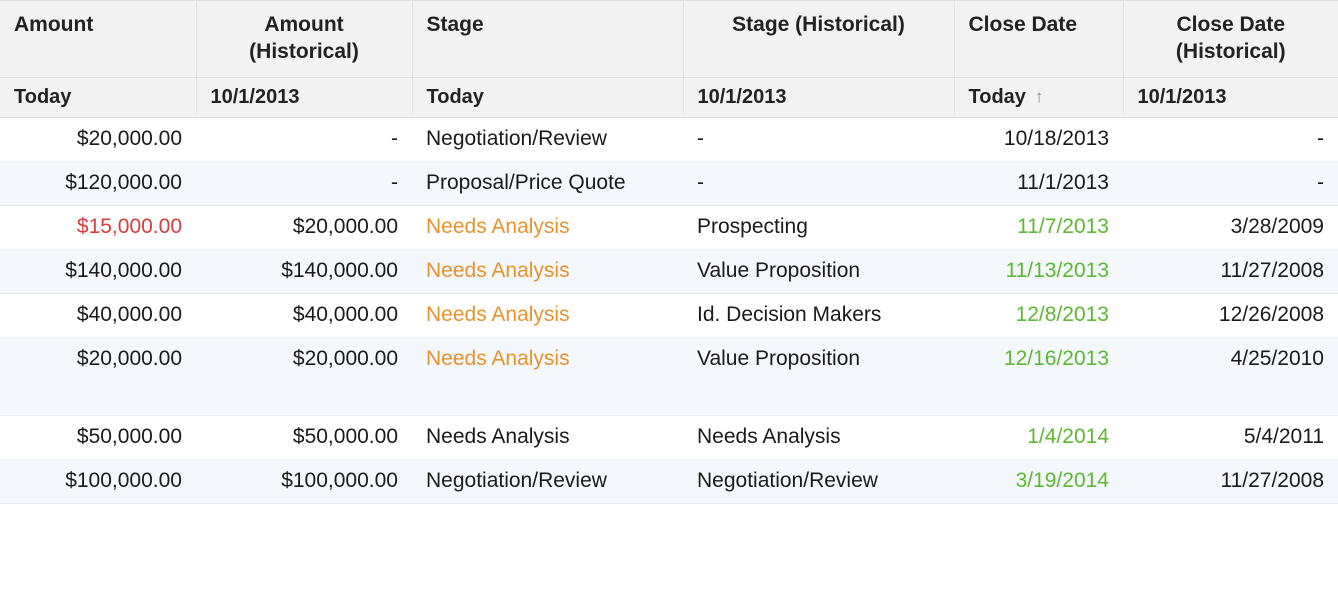 Image resolution: width=1338 pixels, height=596 pixels. What do you see at coordinates (1230, 315) in the screenshot?
I see `close-date-historical-cell: 12/26/2008` at bounding box center [1230, 315].